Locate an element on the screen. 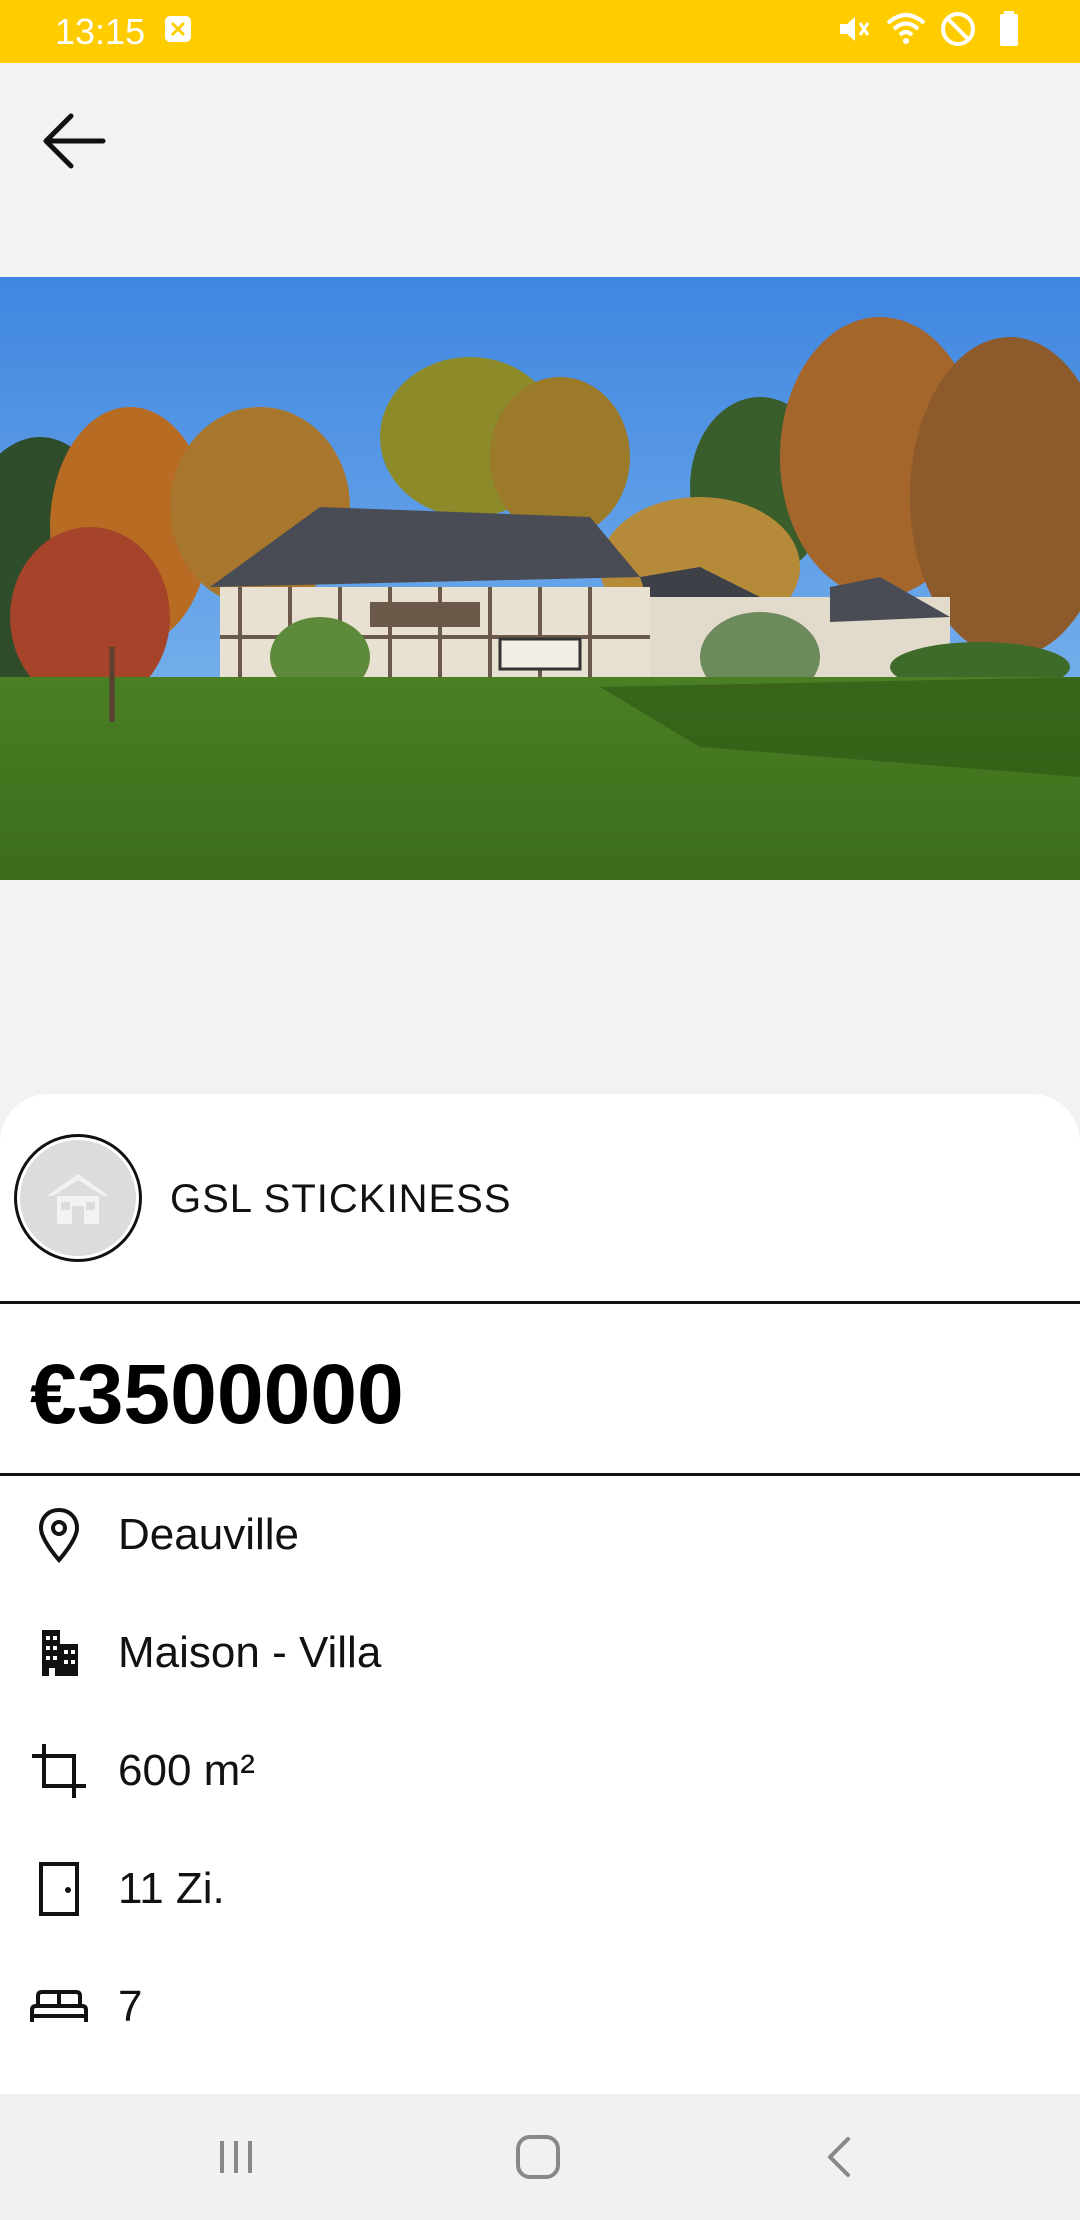 The image size is (1080, 2220). wifi-icon is located at coordinates (906, 31).